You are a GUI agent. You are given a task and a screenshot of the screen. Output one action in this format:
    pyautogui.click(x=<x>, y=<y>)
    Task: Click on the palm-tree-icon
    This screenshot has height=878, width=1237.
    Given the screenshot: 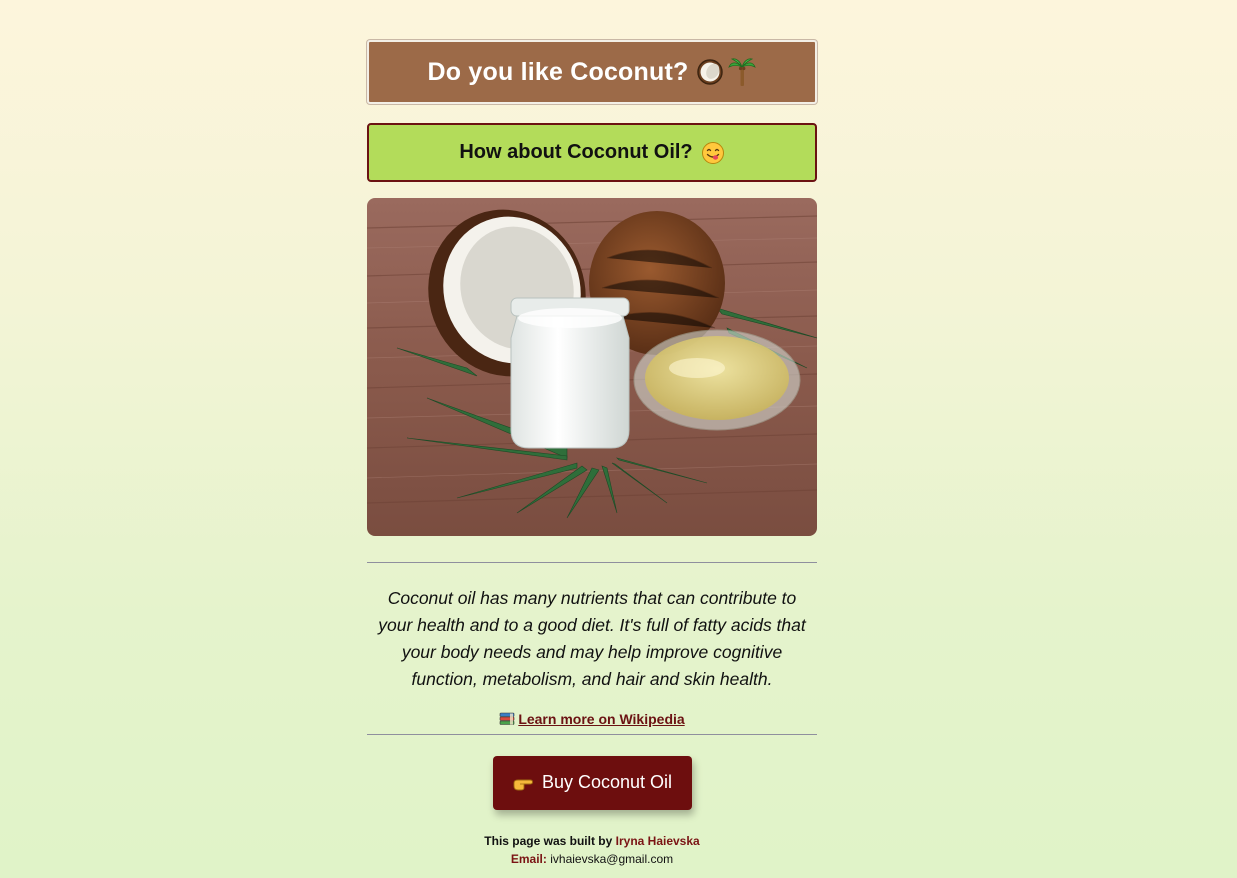 What is the action you would take?
    pyautogui.click(x=742, y=72)
    